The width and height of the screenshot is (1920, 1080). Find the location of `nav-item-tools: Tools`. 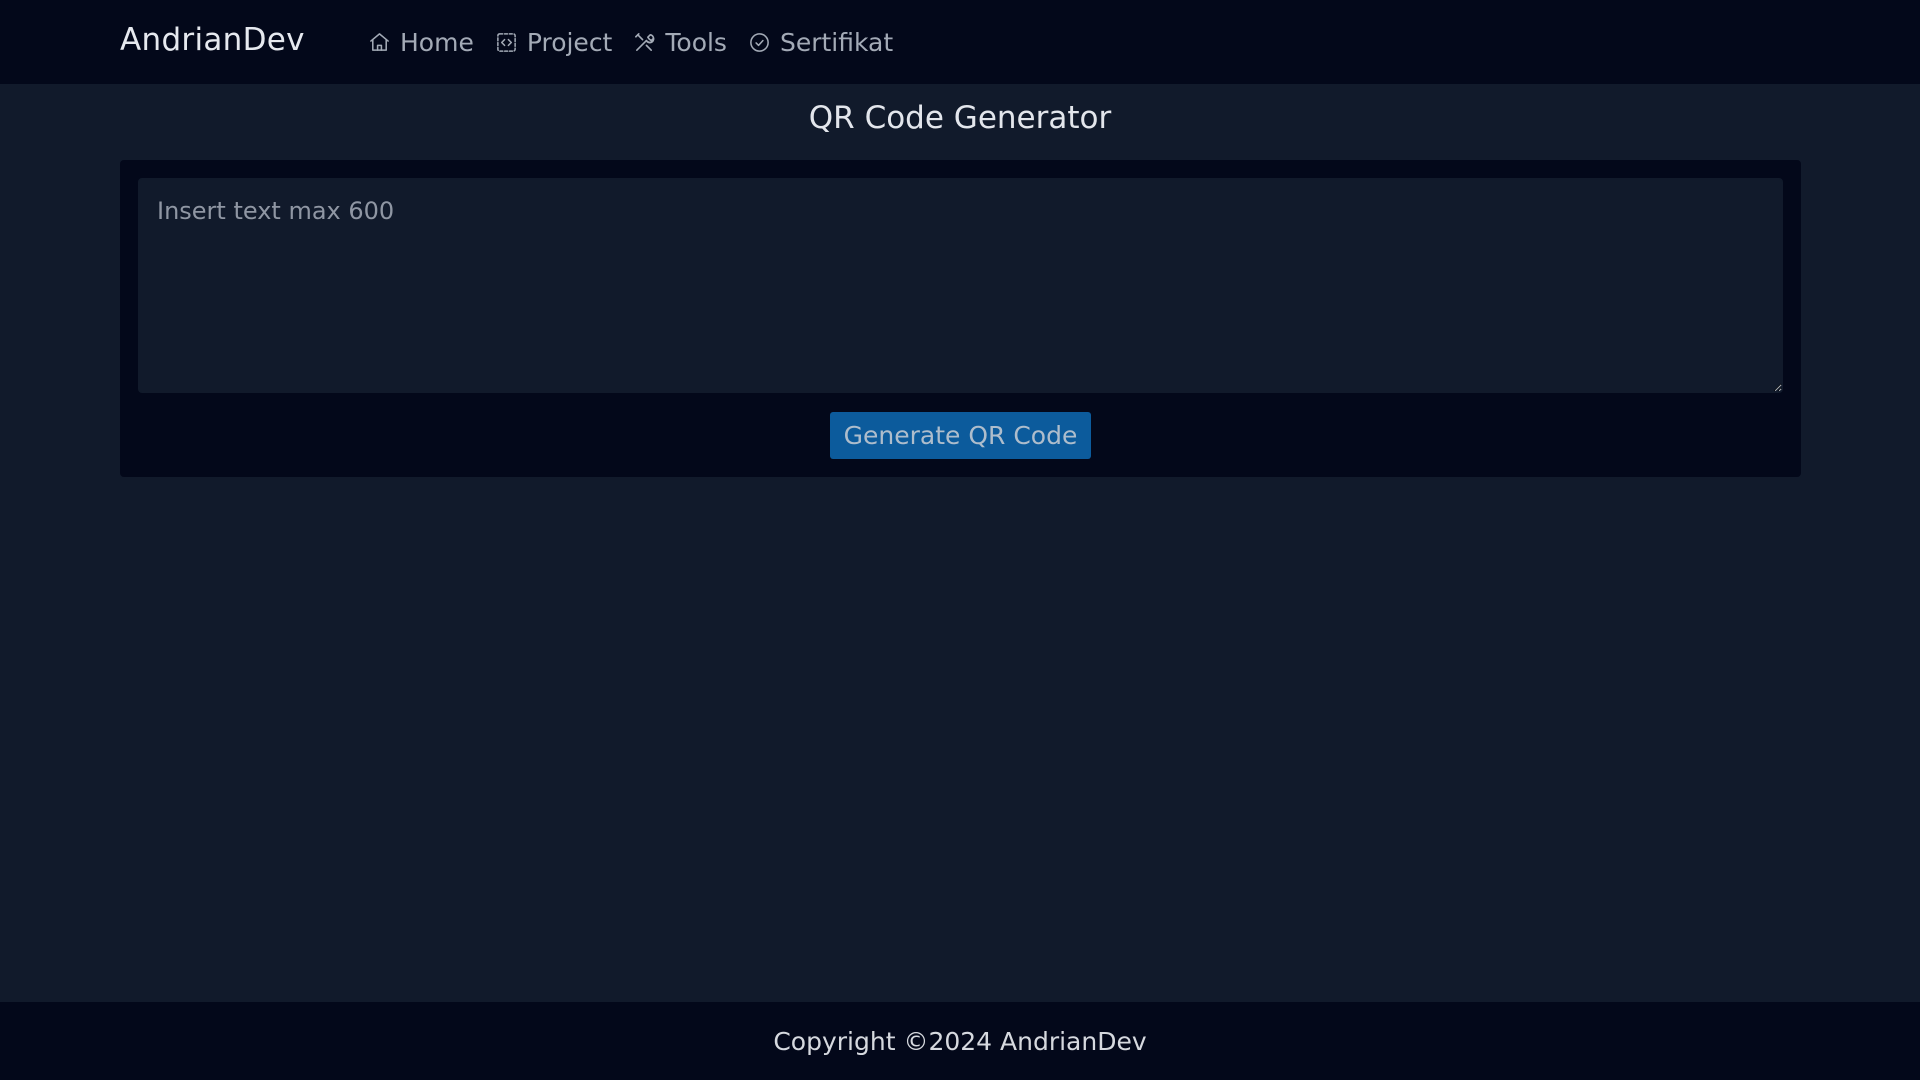

nav-item-tools: Tools is located at coordinates (680, 42).